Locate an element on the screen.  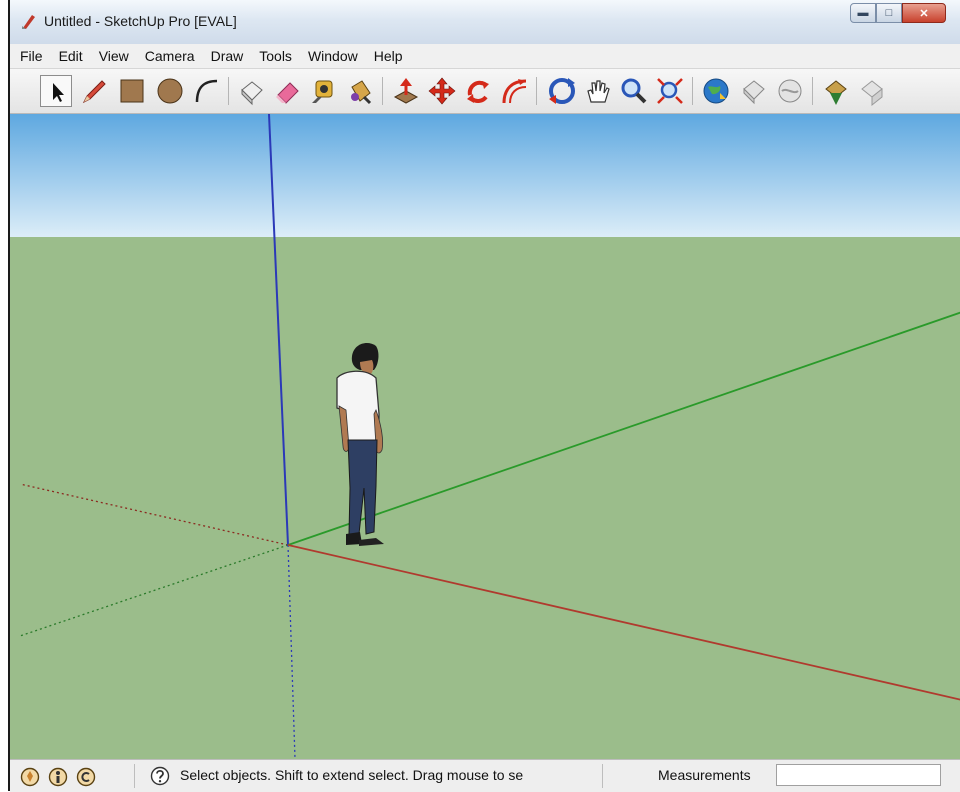
share-model-icon is located at coordinates (754, 91).